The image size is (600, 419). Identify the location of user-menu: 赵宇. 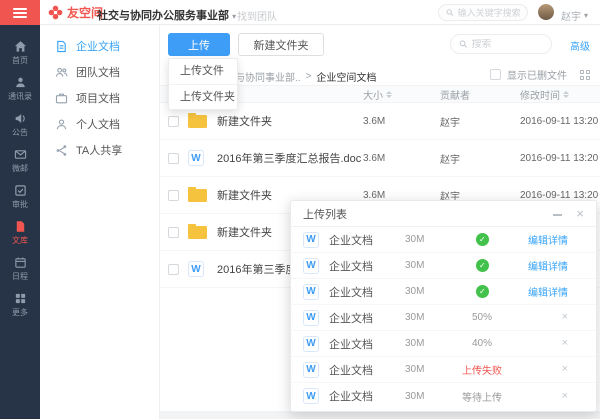
(574, 15).